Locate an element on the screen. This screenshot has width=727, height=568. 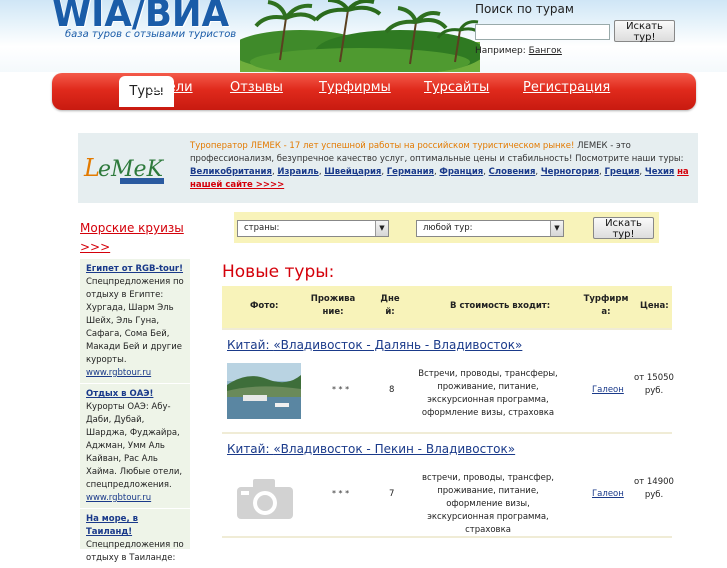
tour-route: «Владивосток - Далянь - Владивосток» is located at coordinates (397, 345).